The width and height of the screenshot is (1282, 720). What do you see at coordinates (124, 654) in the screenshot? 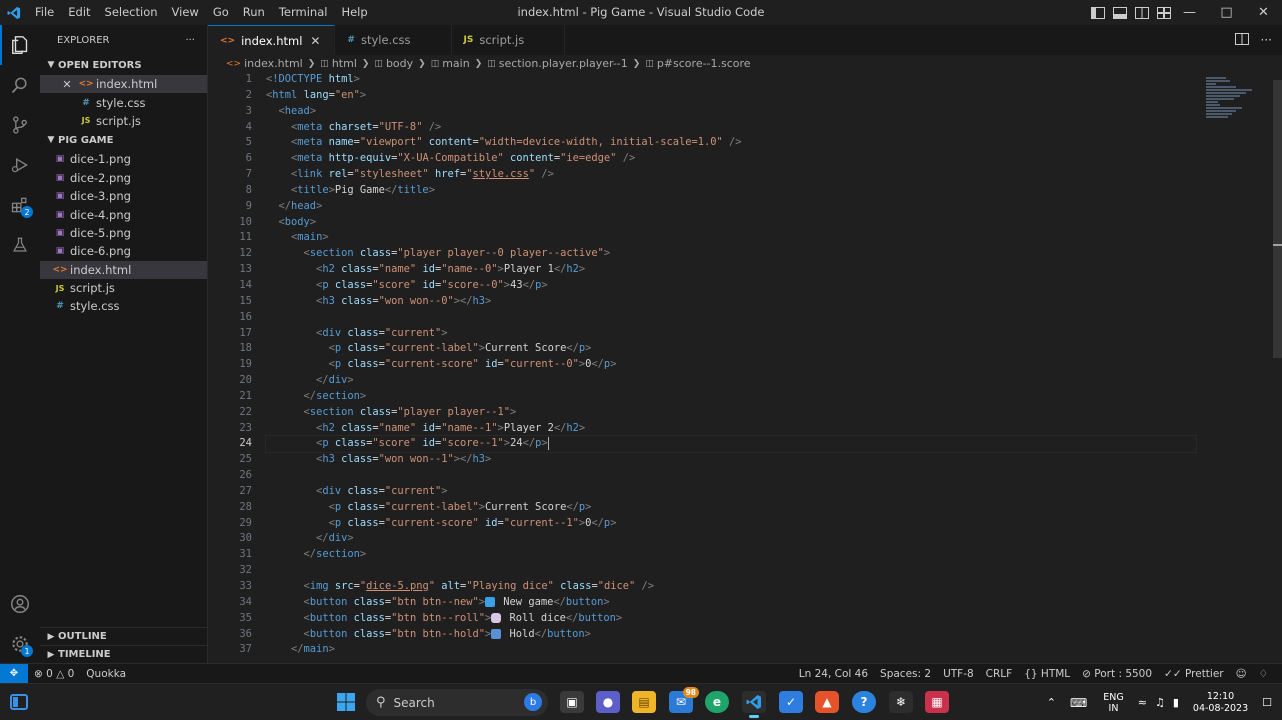
I see `timeline-header: ▶ TIMELINE` at bounding box center [124, 654].